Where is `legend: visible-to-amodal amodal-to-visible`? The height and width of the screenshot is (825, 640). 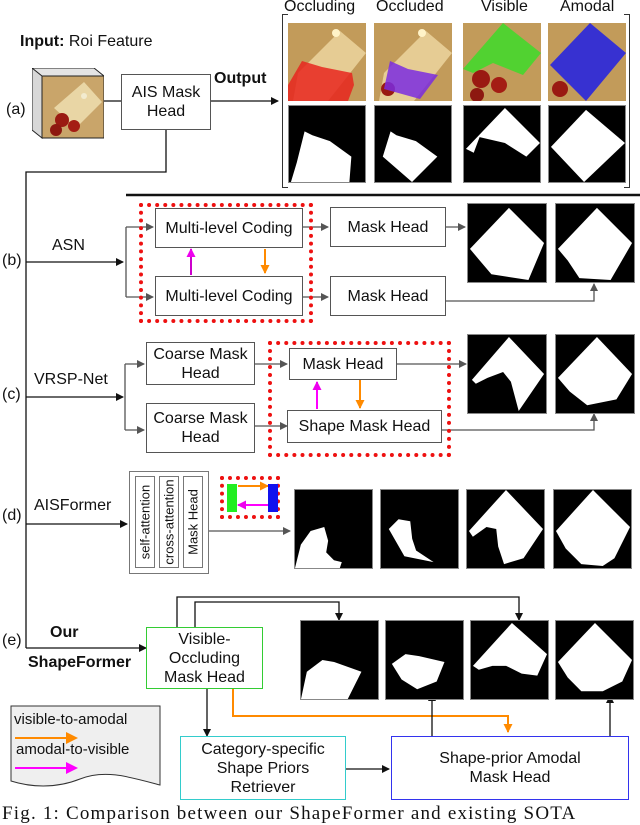
legend: visible-to-amodal amodal-to-visible is located at coordinates (85, 748).